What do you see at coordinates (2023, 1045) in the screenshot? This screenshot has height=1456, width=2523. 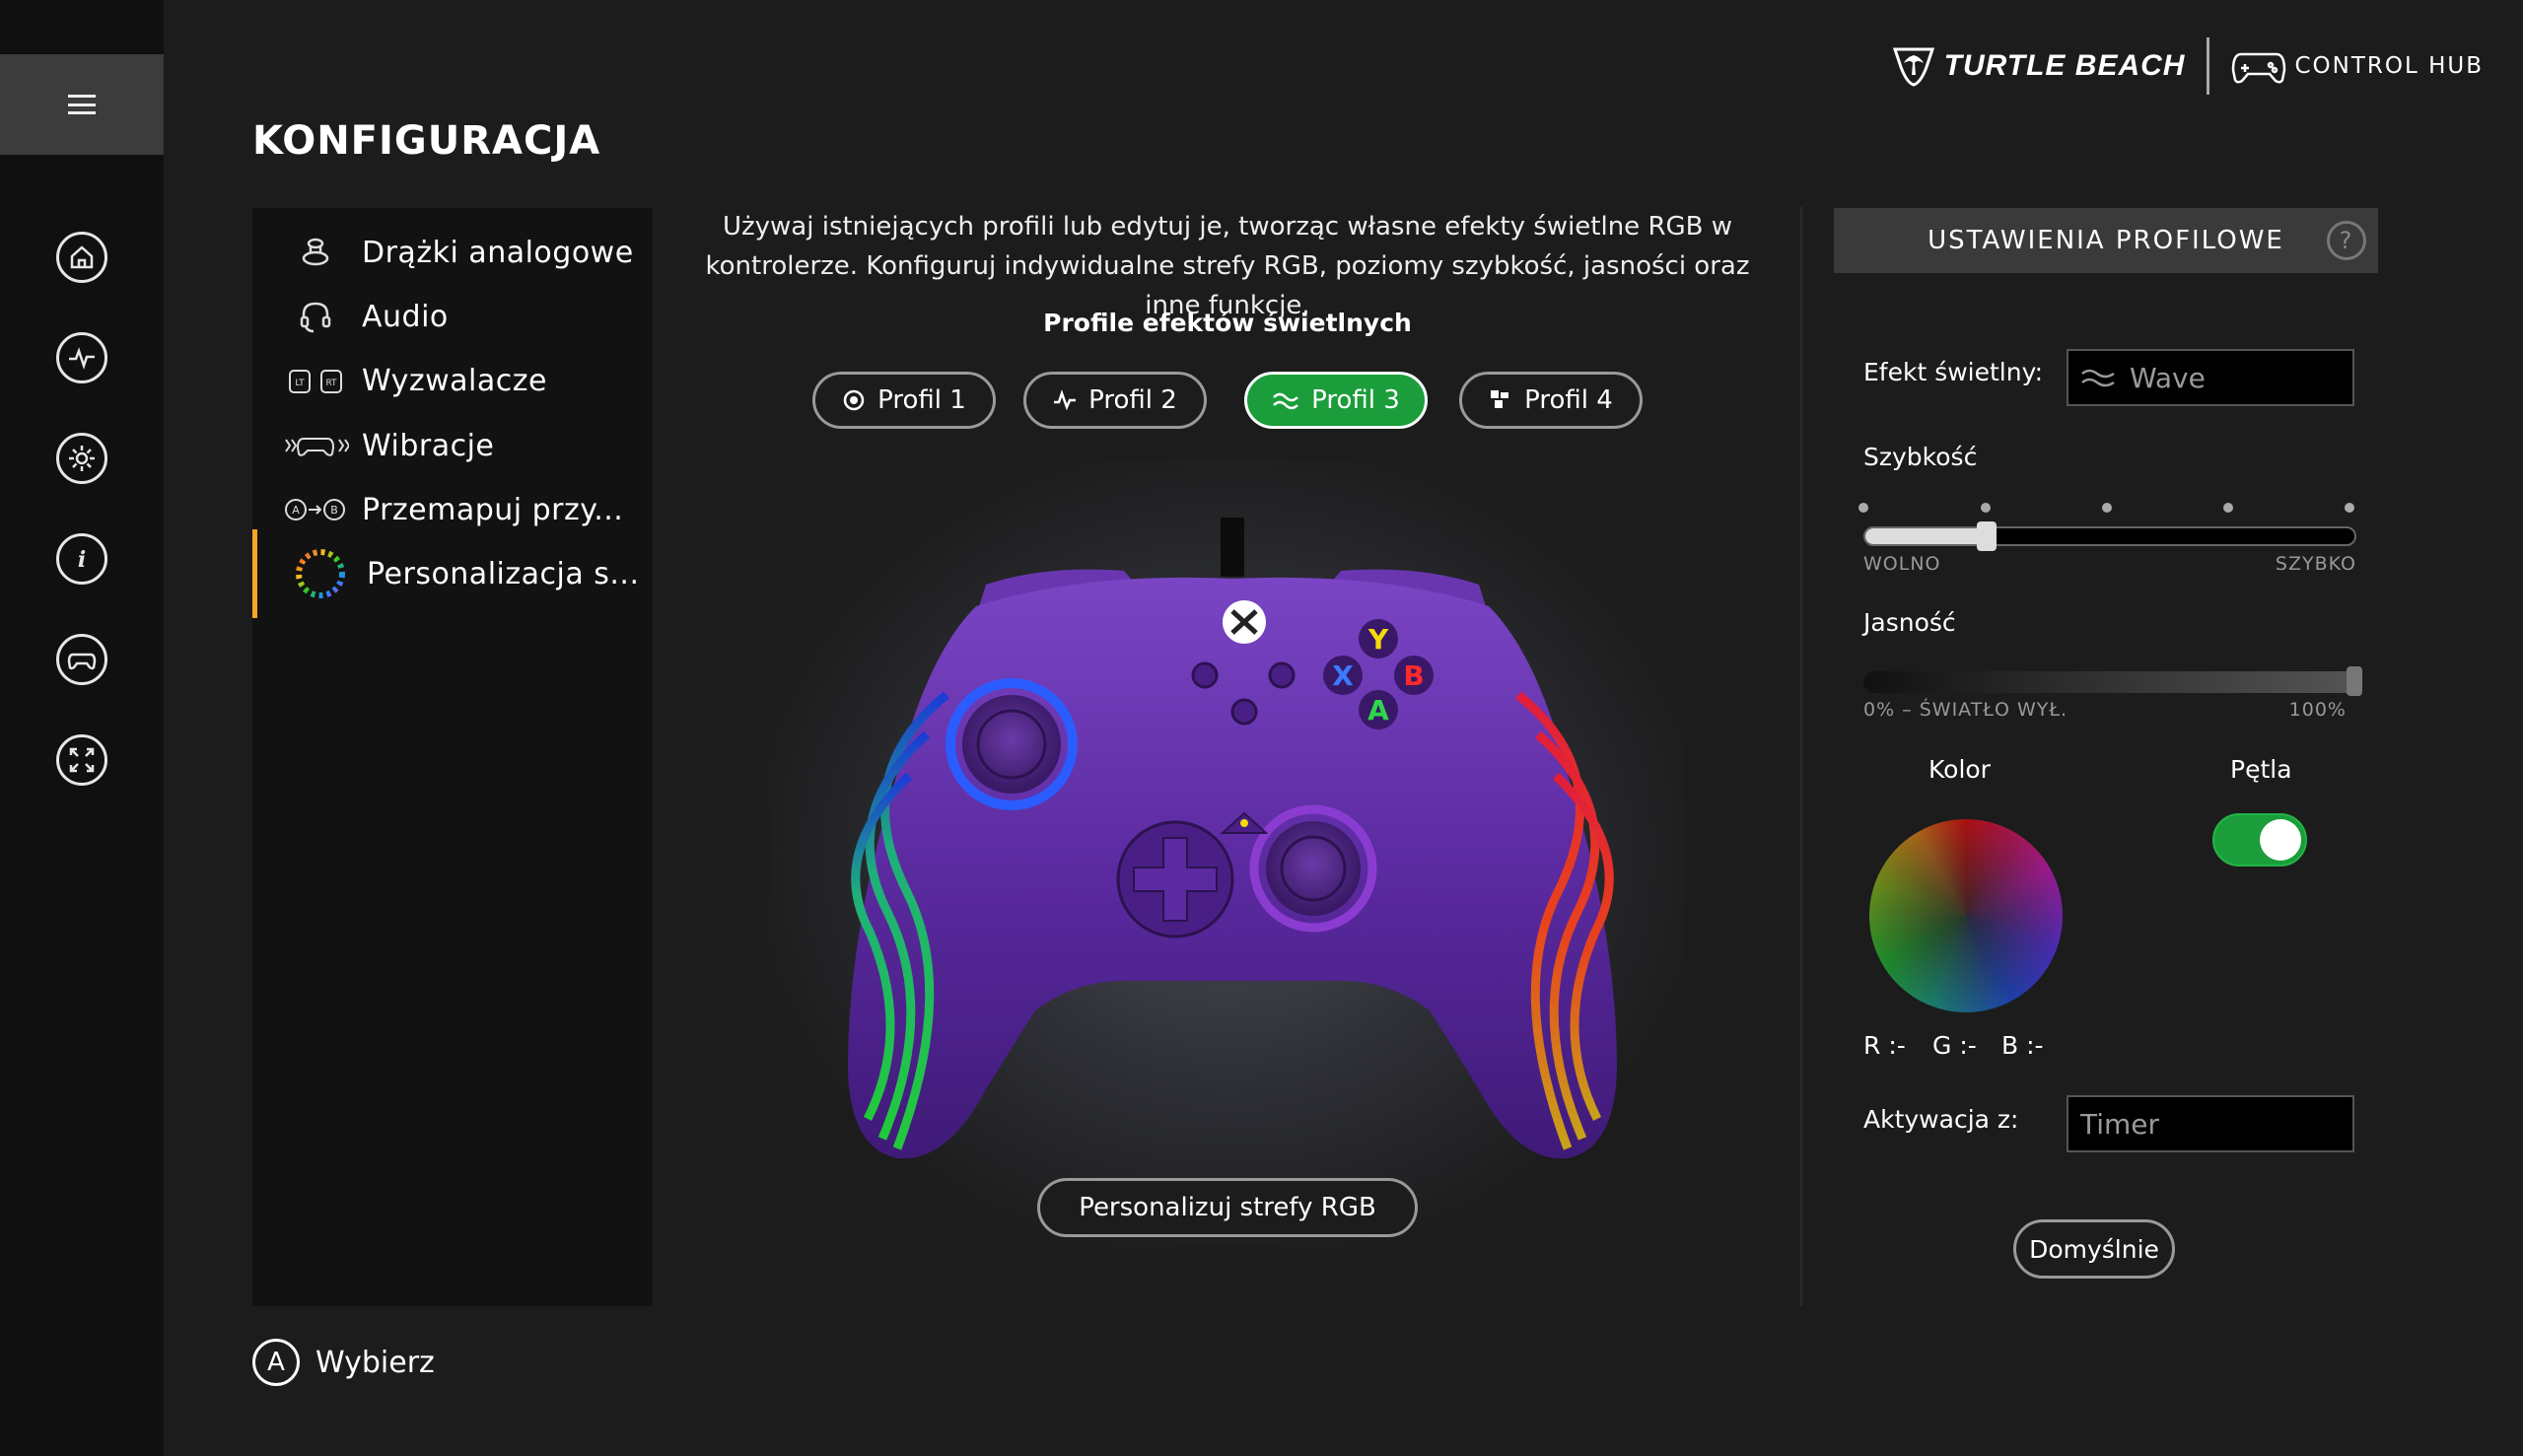 I see `rgb-b-value: B :-` at bounding box center [2023, 1045].